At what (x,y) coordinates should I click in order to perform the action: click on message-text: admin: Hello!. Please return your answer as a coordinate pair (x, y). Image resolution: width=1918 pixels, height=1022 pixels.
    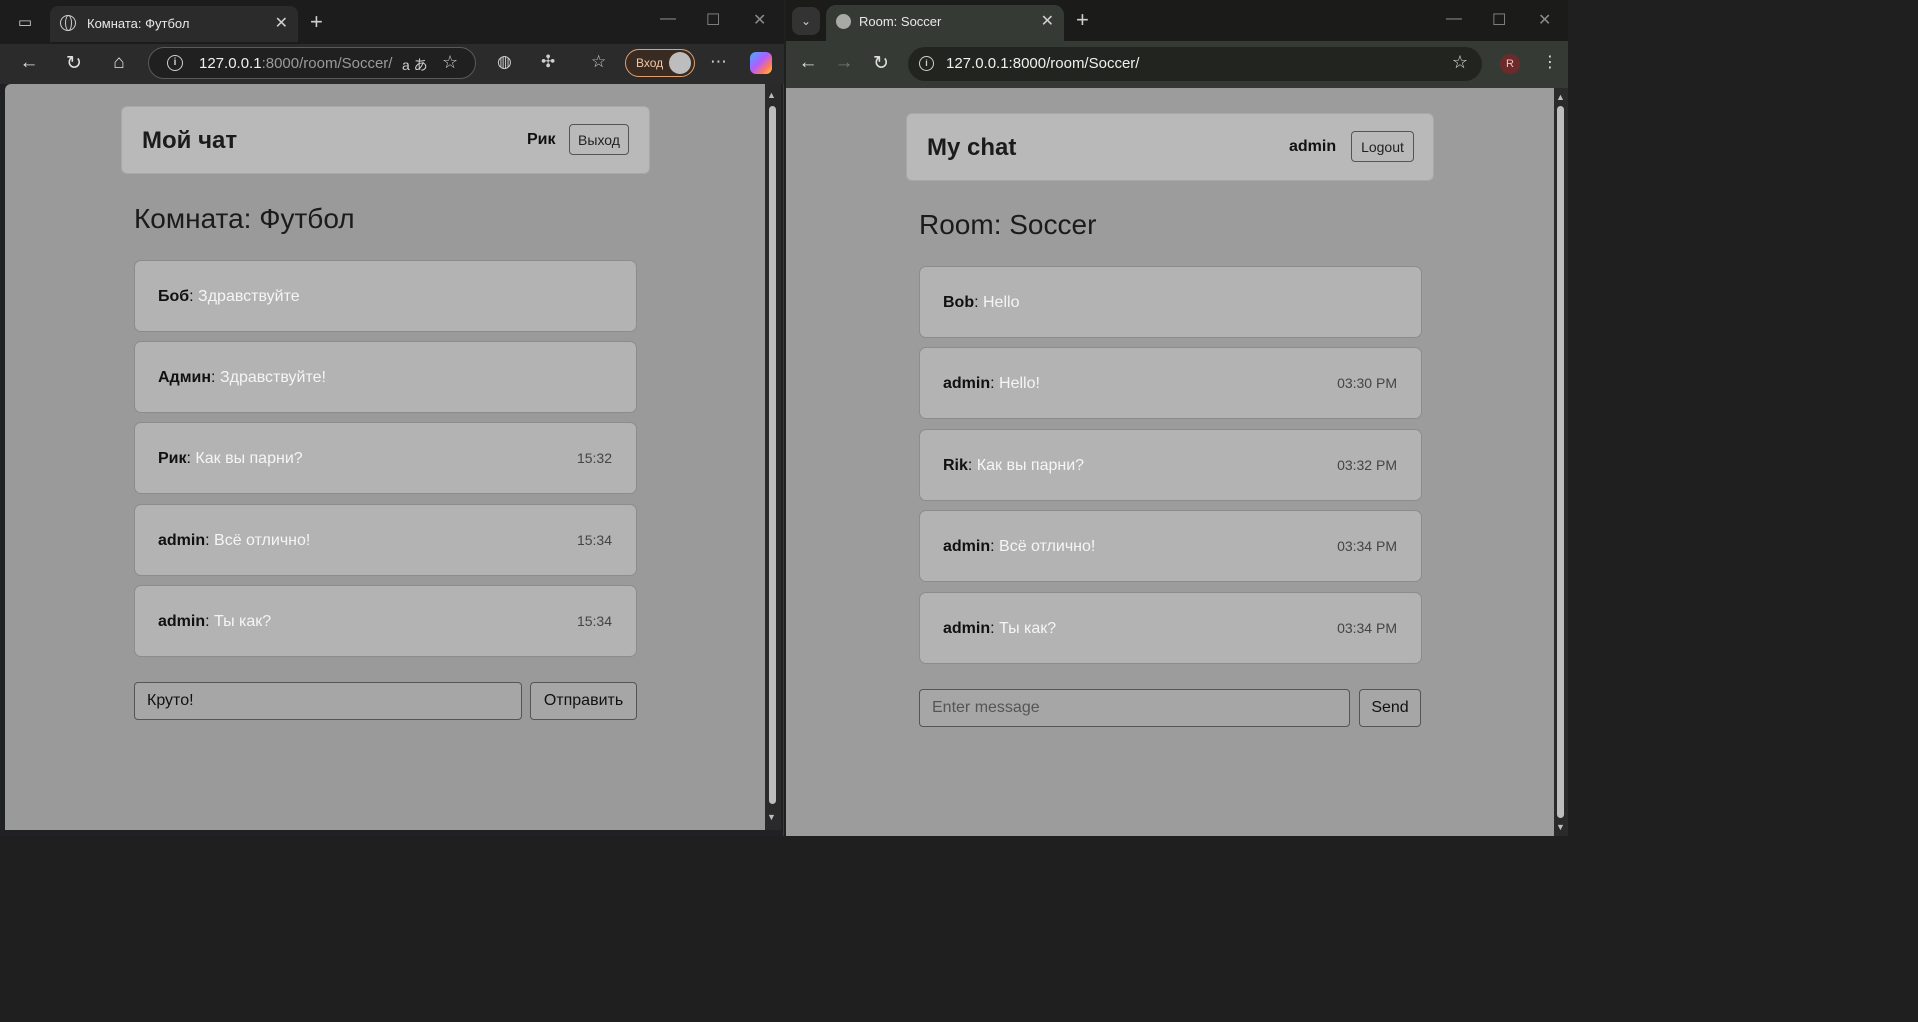
    Looking at the image, I should click on (991, 383).